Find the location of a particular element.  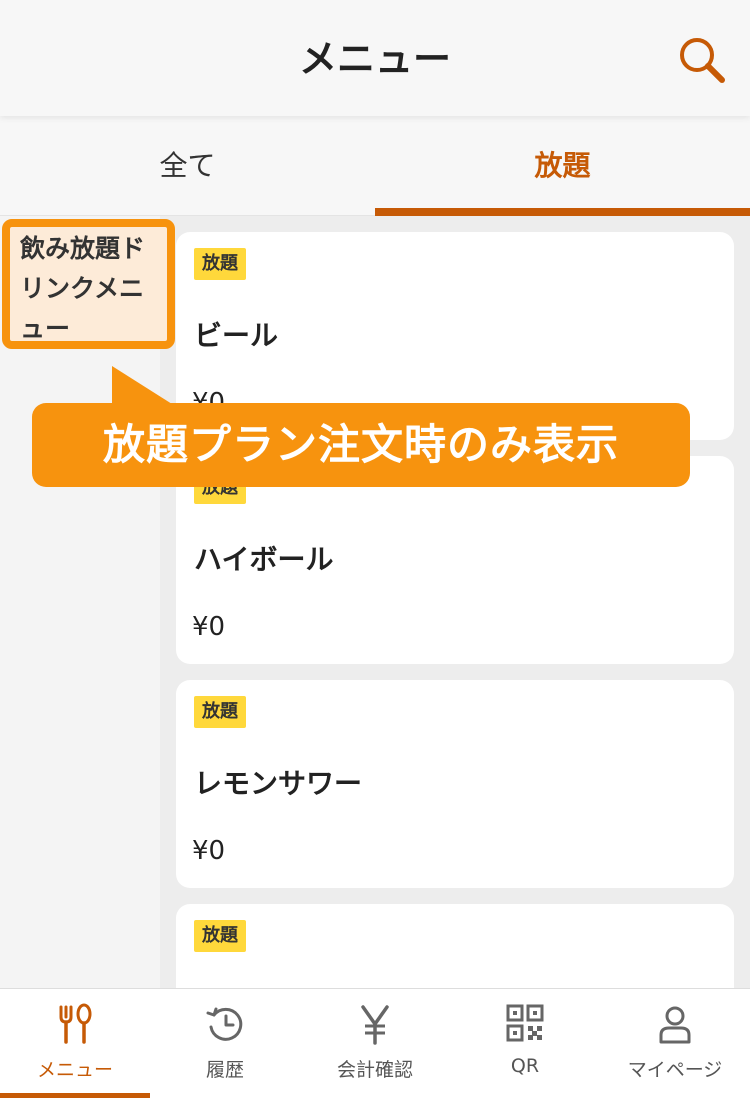

fork-knife-icon is located at coordinates (75, 1023).